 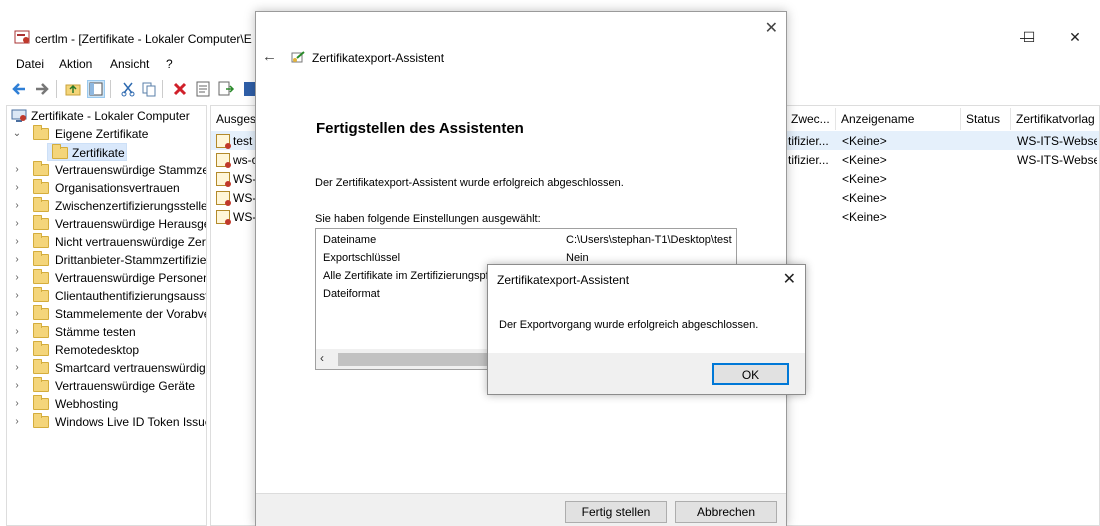 What do you see at coordinates (350, 240) in the screenshot?
I see `setting-key: Dateiname` at bounding box center [350, 240].